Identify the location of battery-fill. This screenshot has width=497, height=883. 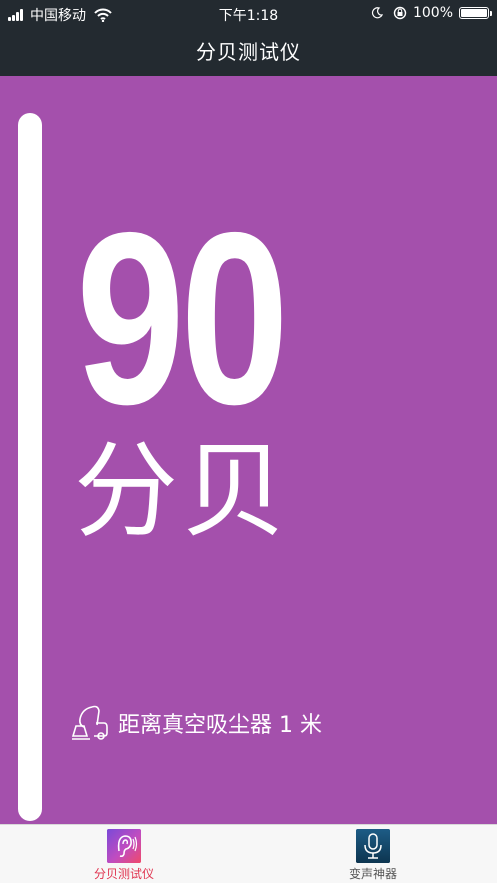
(474, 13).